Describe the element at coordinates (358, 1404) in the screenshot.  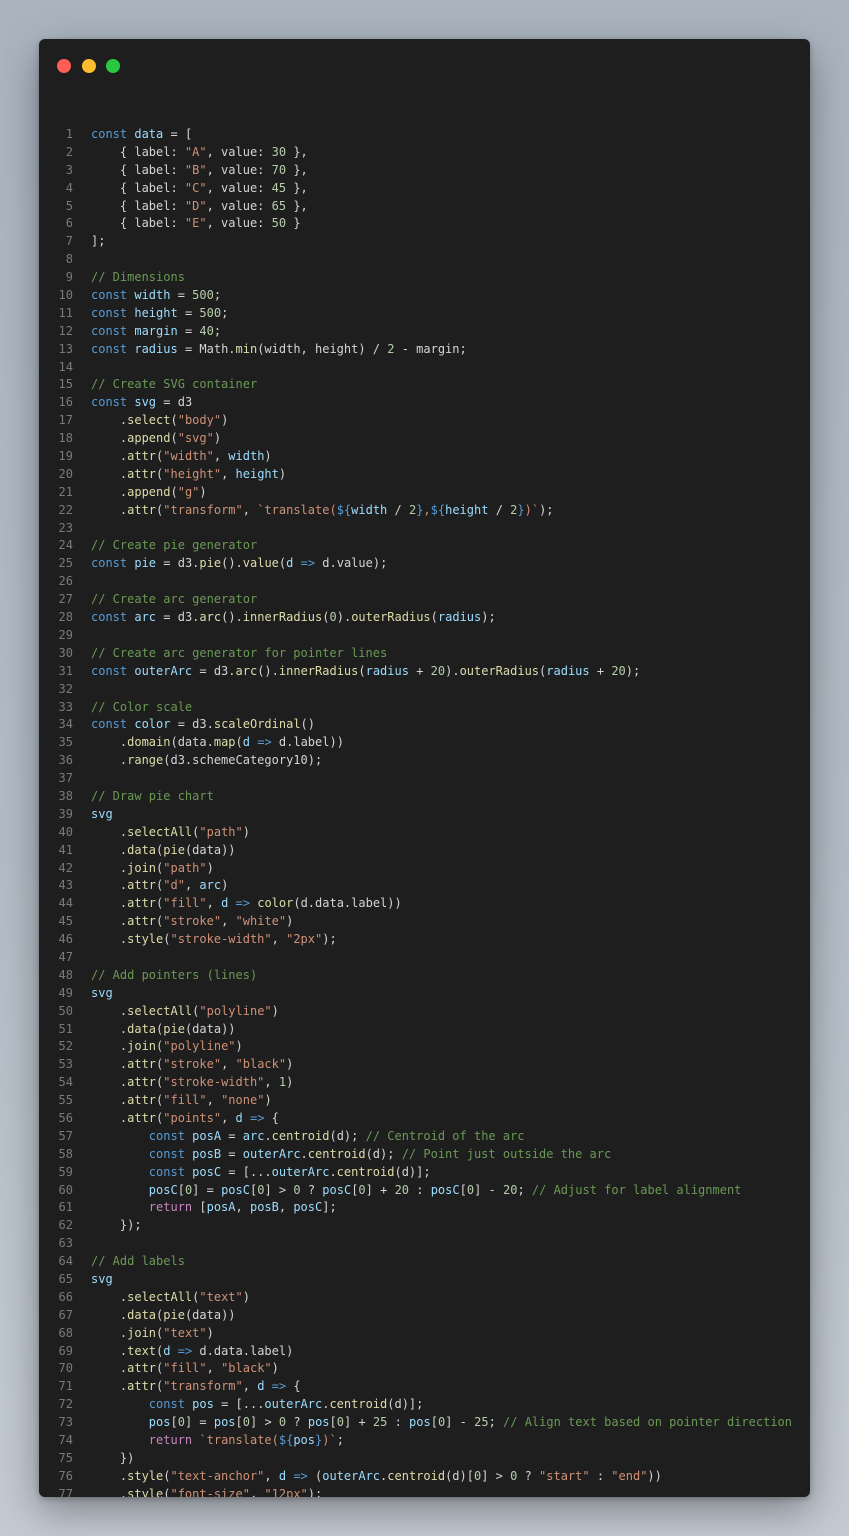
I see `function-token: centroid` at that location.